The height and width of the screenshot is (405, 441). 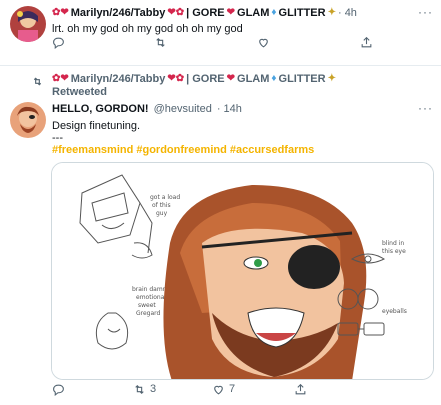 I want to click on retweeter-name: Marilyn/246/Tabby, so click(x=118, y=79).